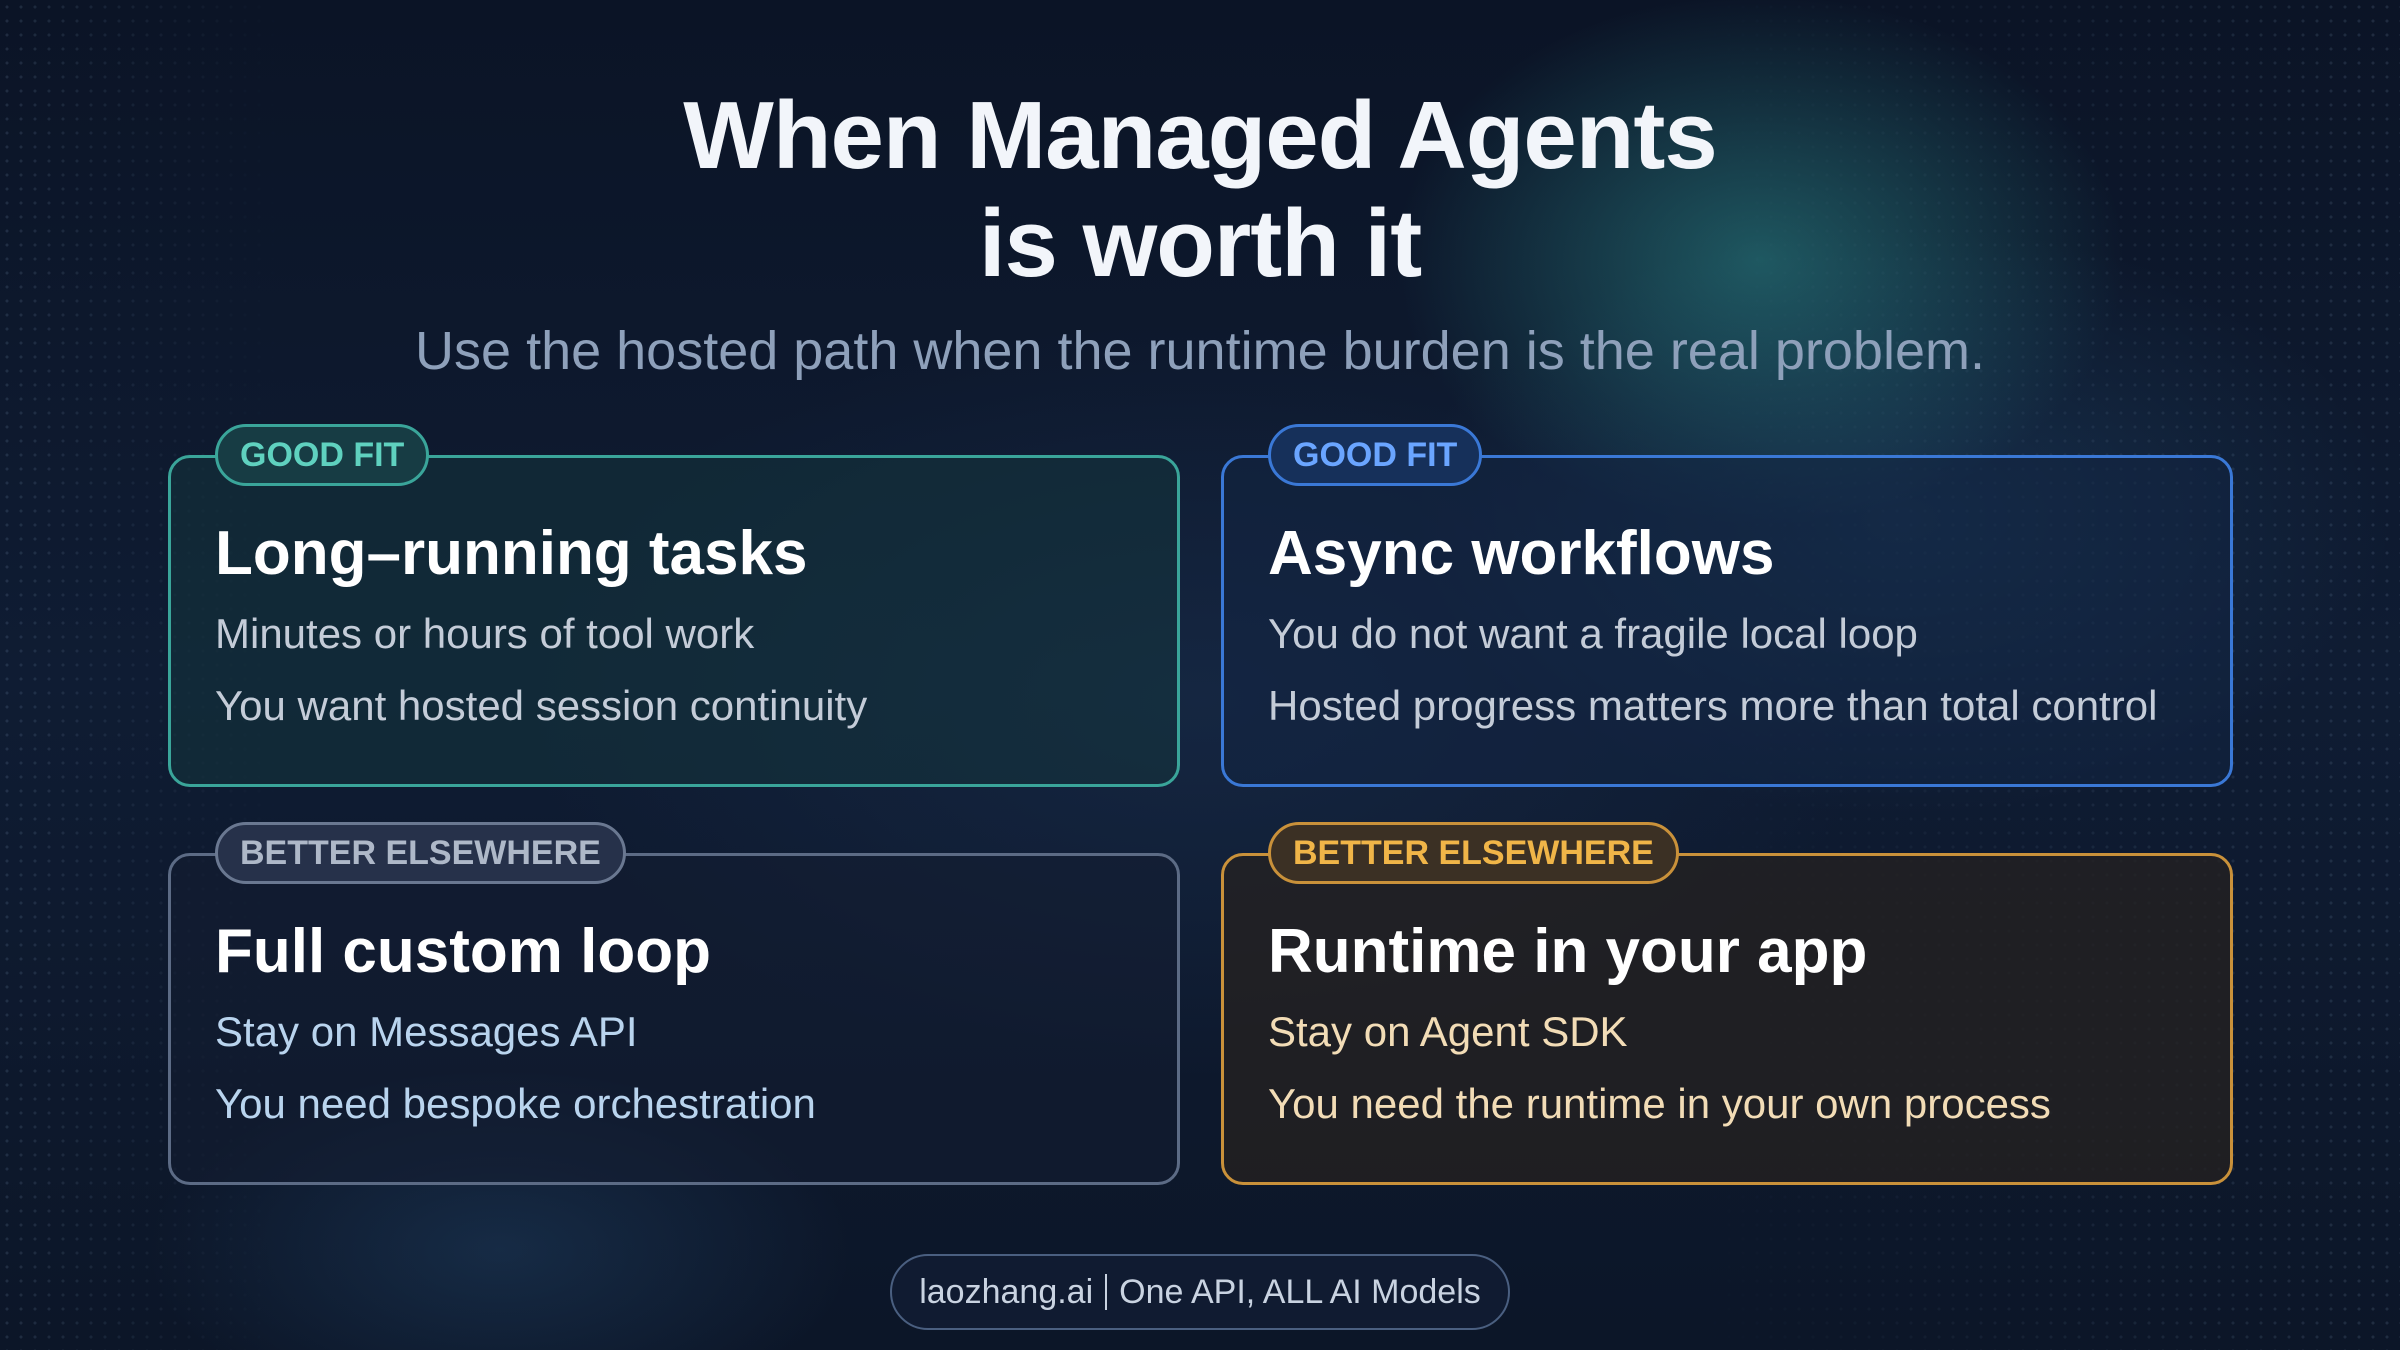 The image size is (2400, 1350). Describe the element at coordinates (1200, 135) in the screenshot. I see `title-line-1: When Managed Agents` at that location.